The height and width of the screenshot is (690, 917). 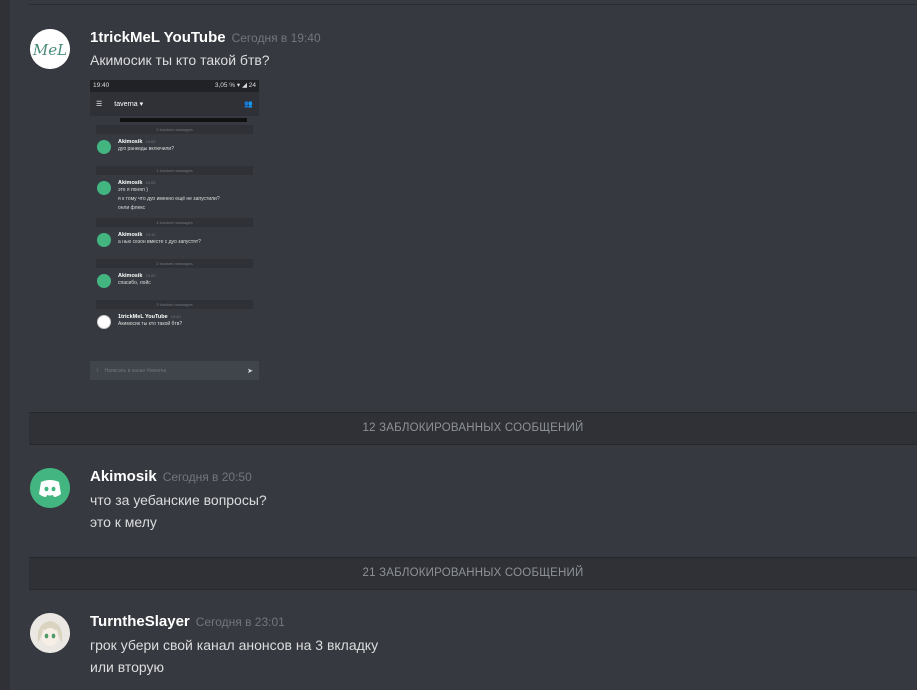 I want to click on anime-avatar-icon, so click(x=50, y=633).